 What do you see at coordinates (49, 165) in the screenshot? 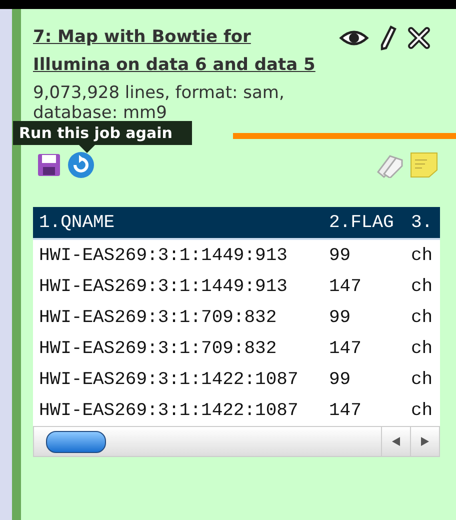
I see `save-icon` at bounding box center [49, 165].